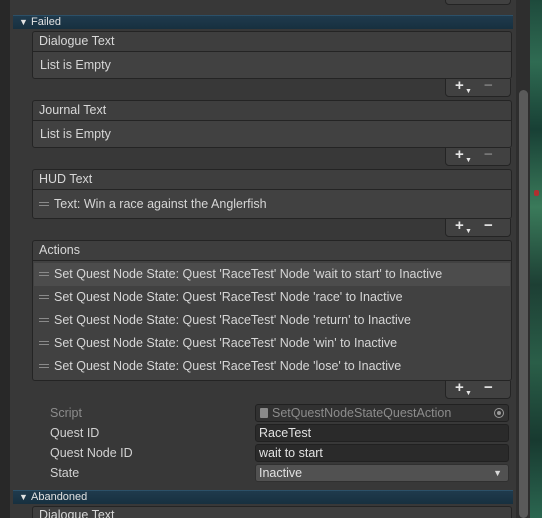  I want to click on state-dropdown: Inactive ▼, so click(382, 473).